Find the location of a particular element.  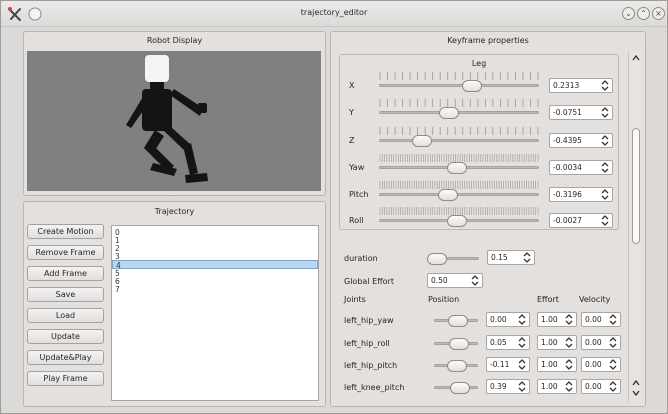

joint-name: left_knee_pitch is located at coordinates (374, 387).